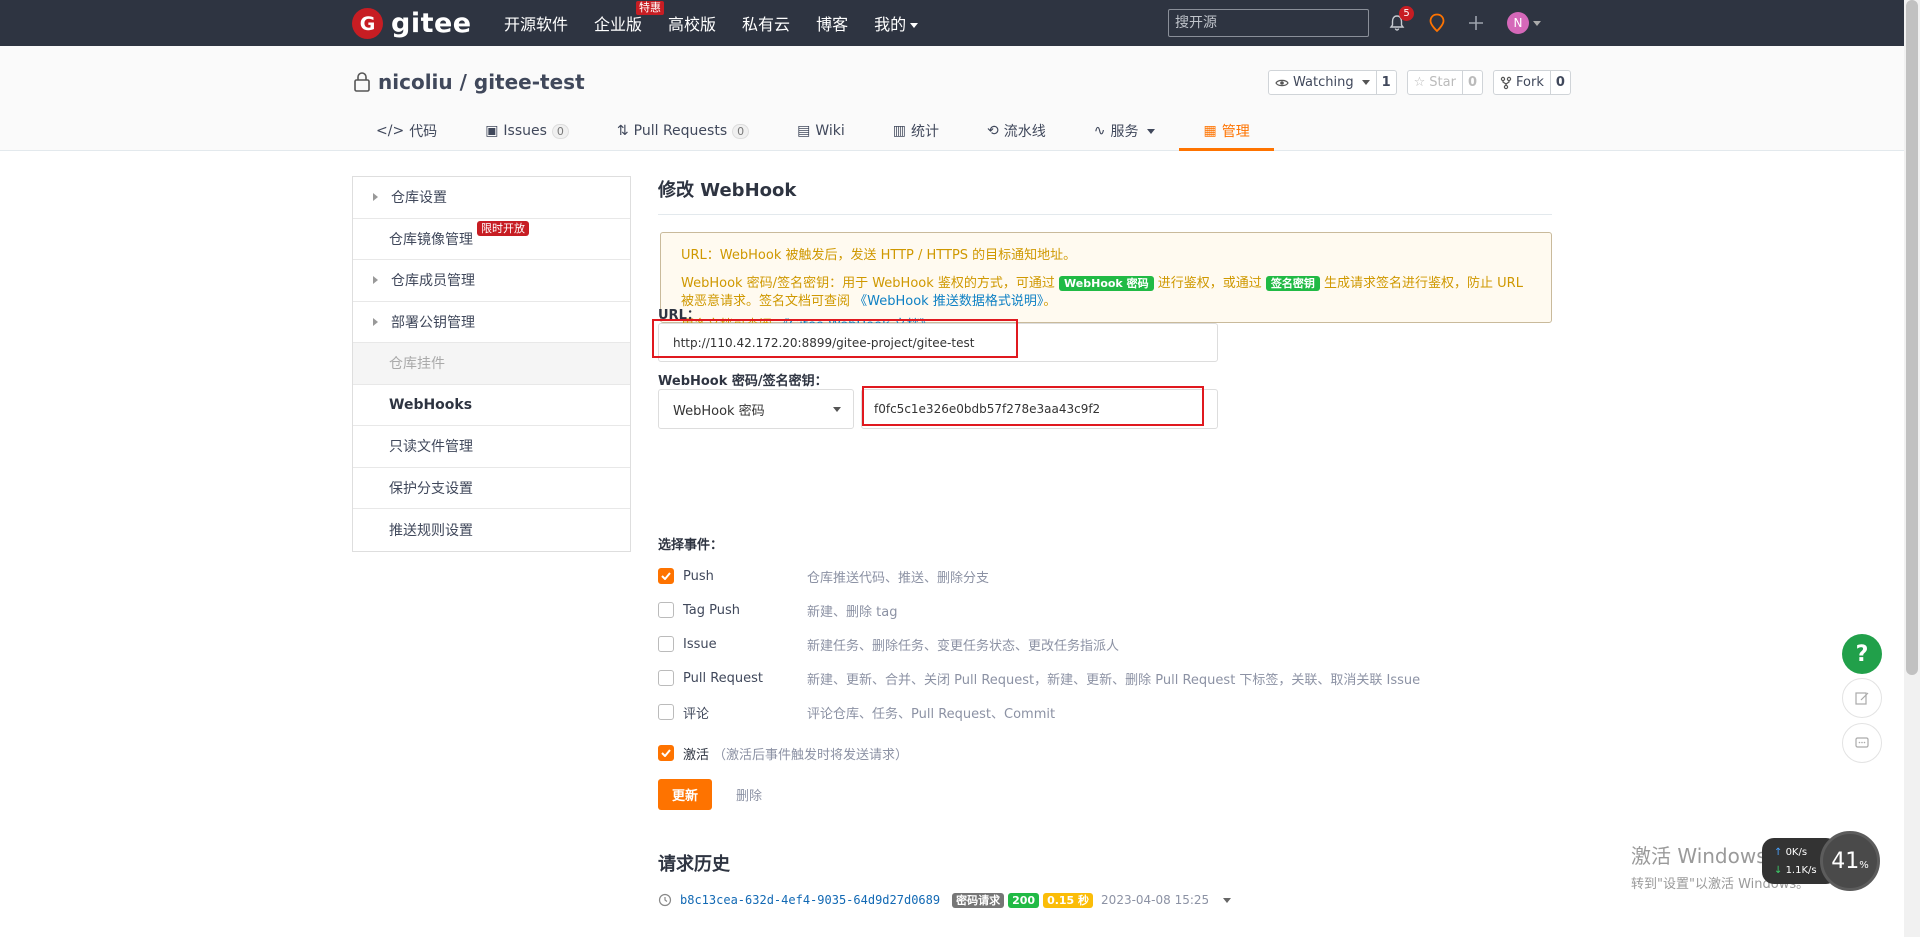 This screenshot has height=937, width=1920. Describe the element at coordinates (1862, 654) in the screenshot. I see `help-button: ?` at that location.